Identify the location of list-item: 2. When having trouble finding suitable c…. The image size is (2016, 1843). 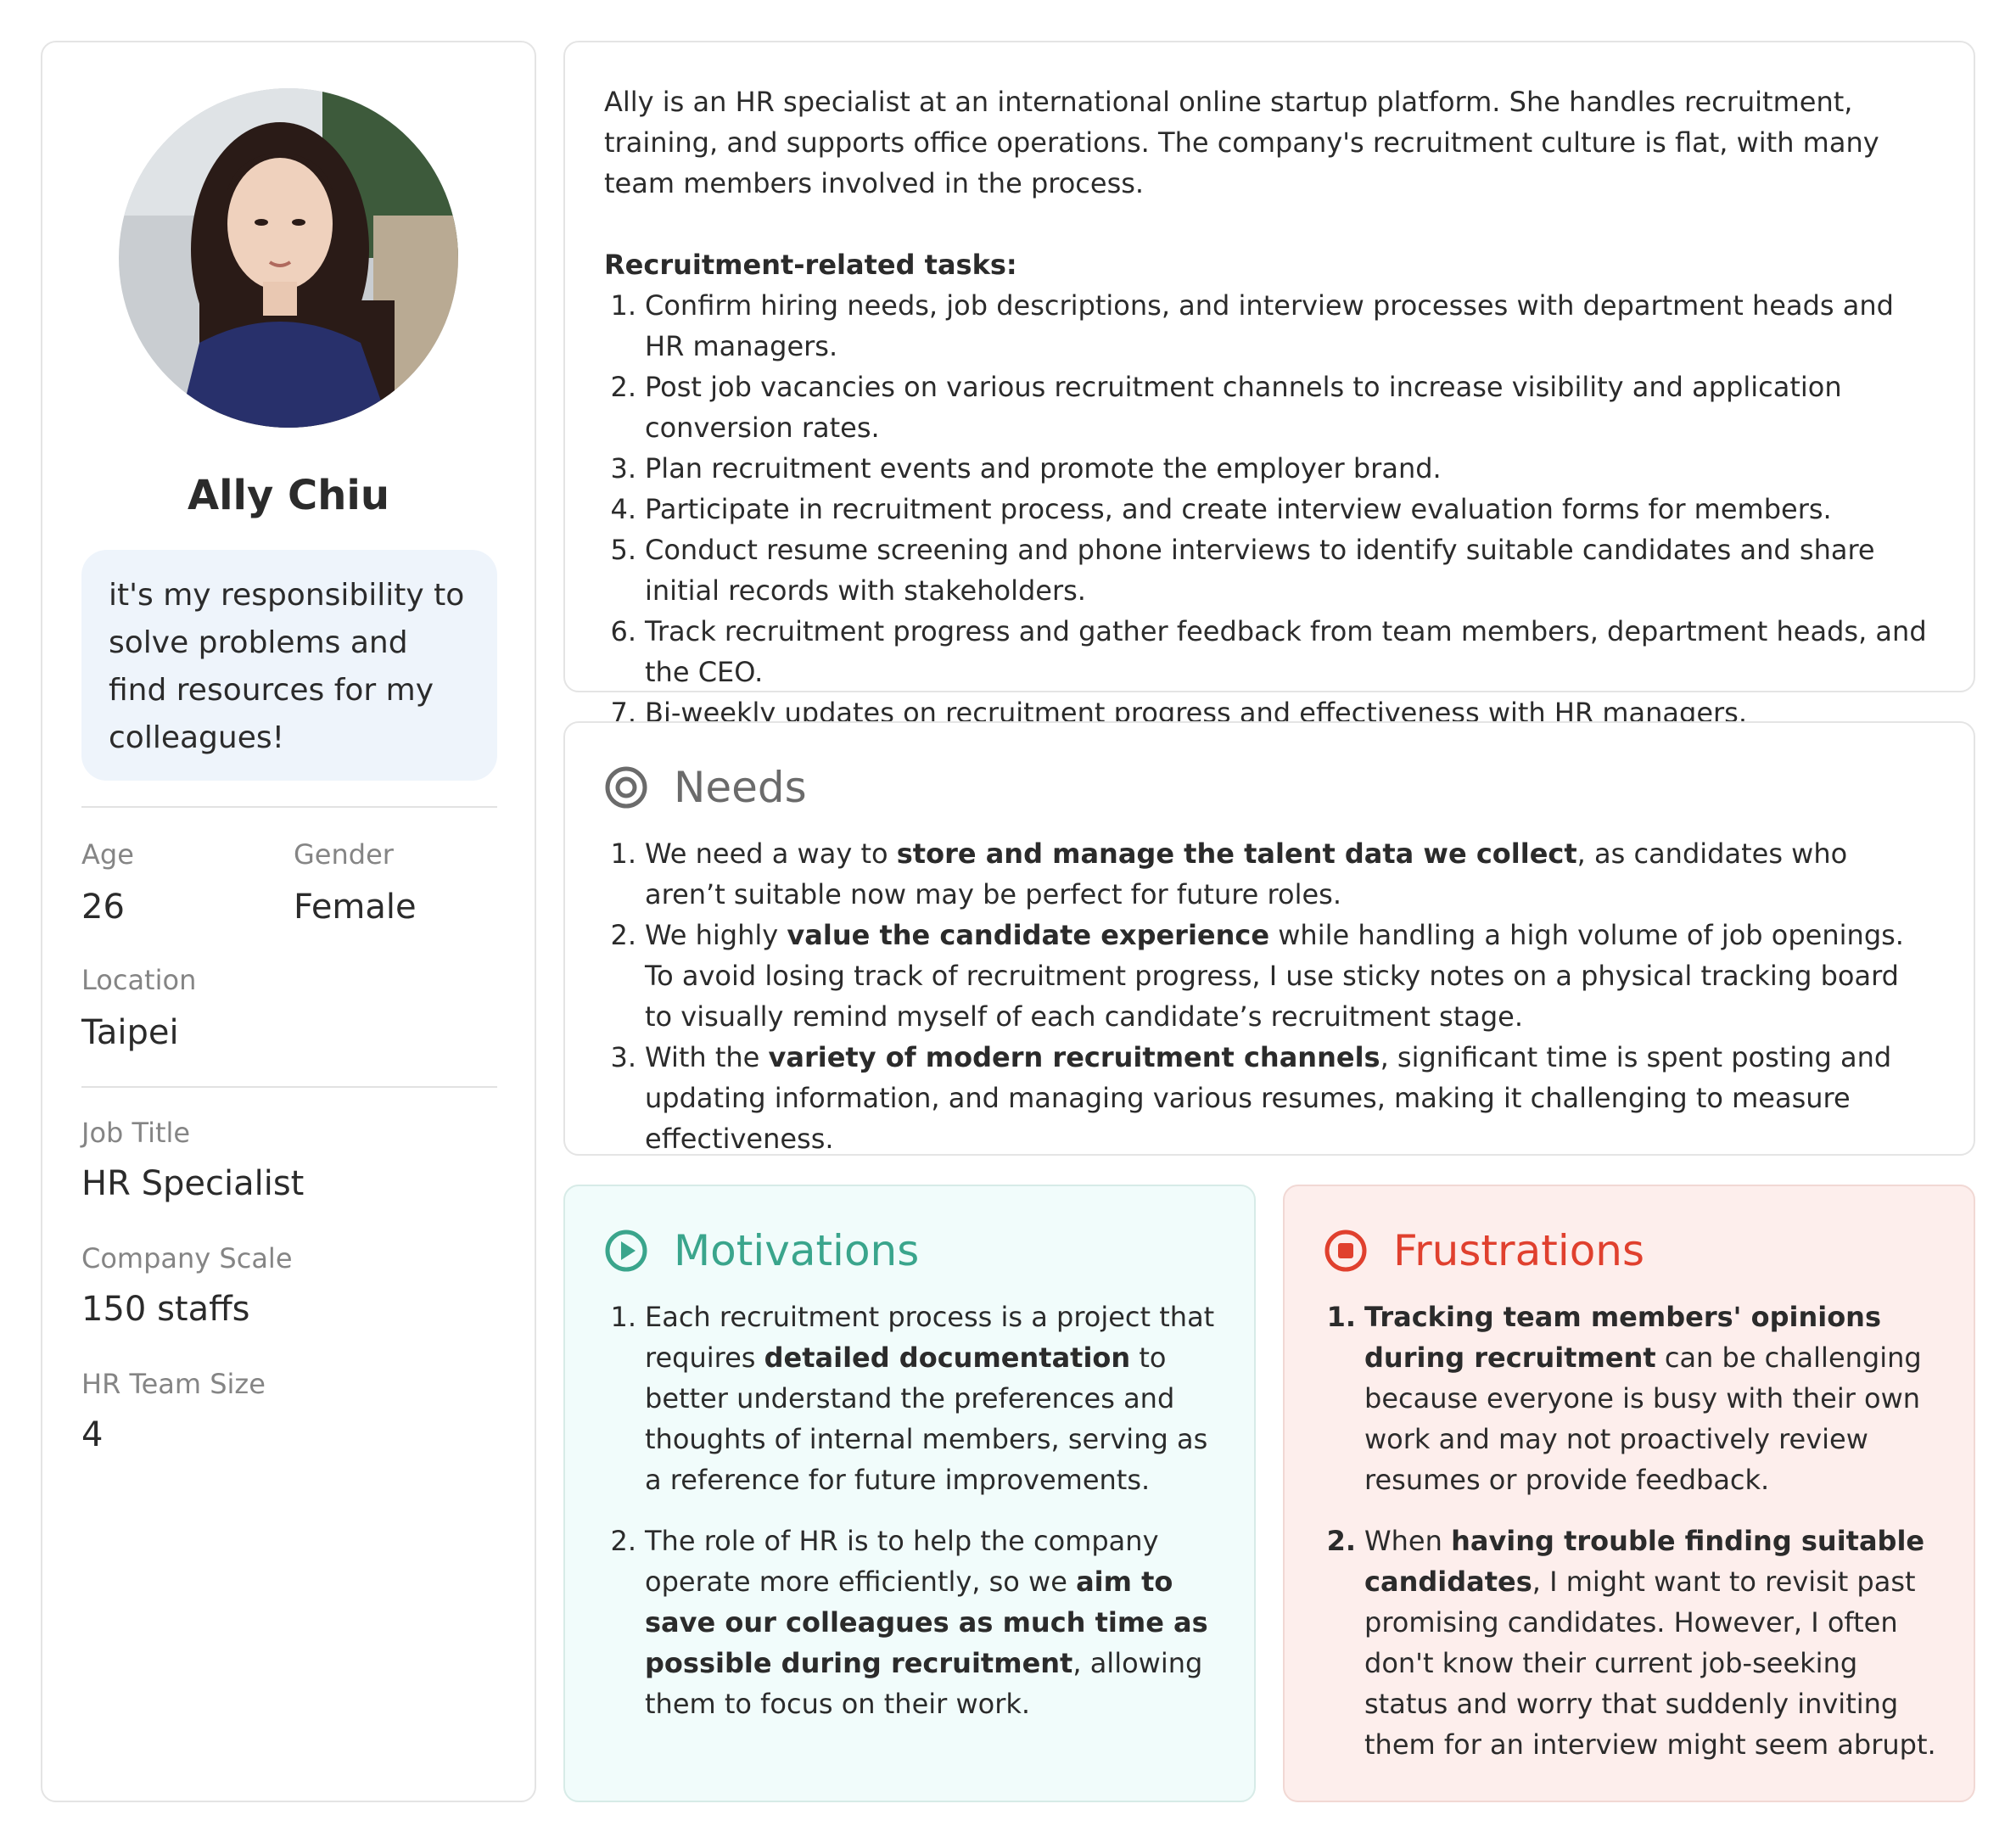
(1631, 1643).